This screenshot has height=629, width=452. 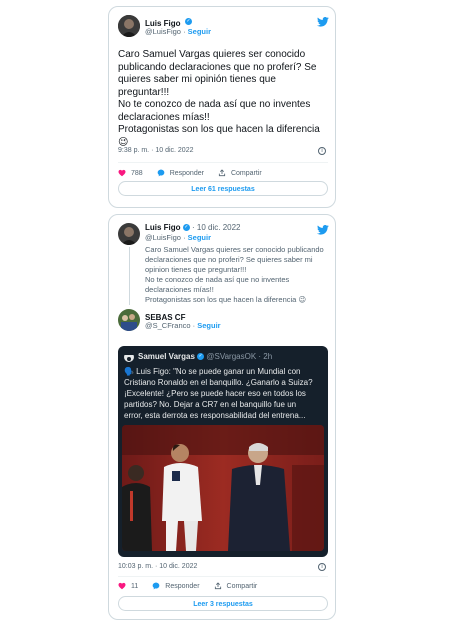 What do you see at coordinates (179, 289) in the screenshot?
I see `quoted-line: declaraciones mías!!` at bounding box center [179, 289].